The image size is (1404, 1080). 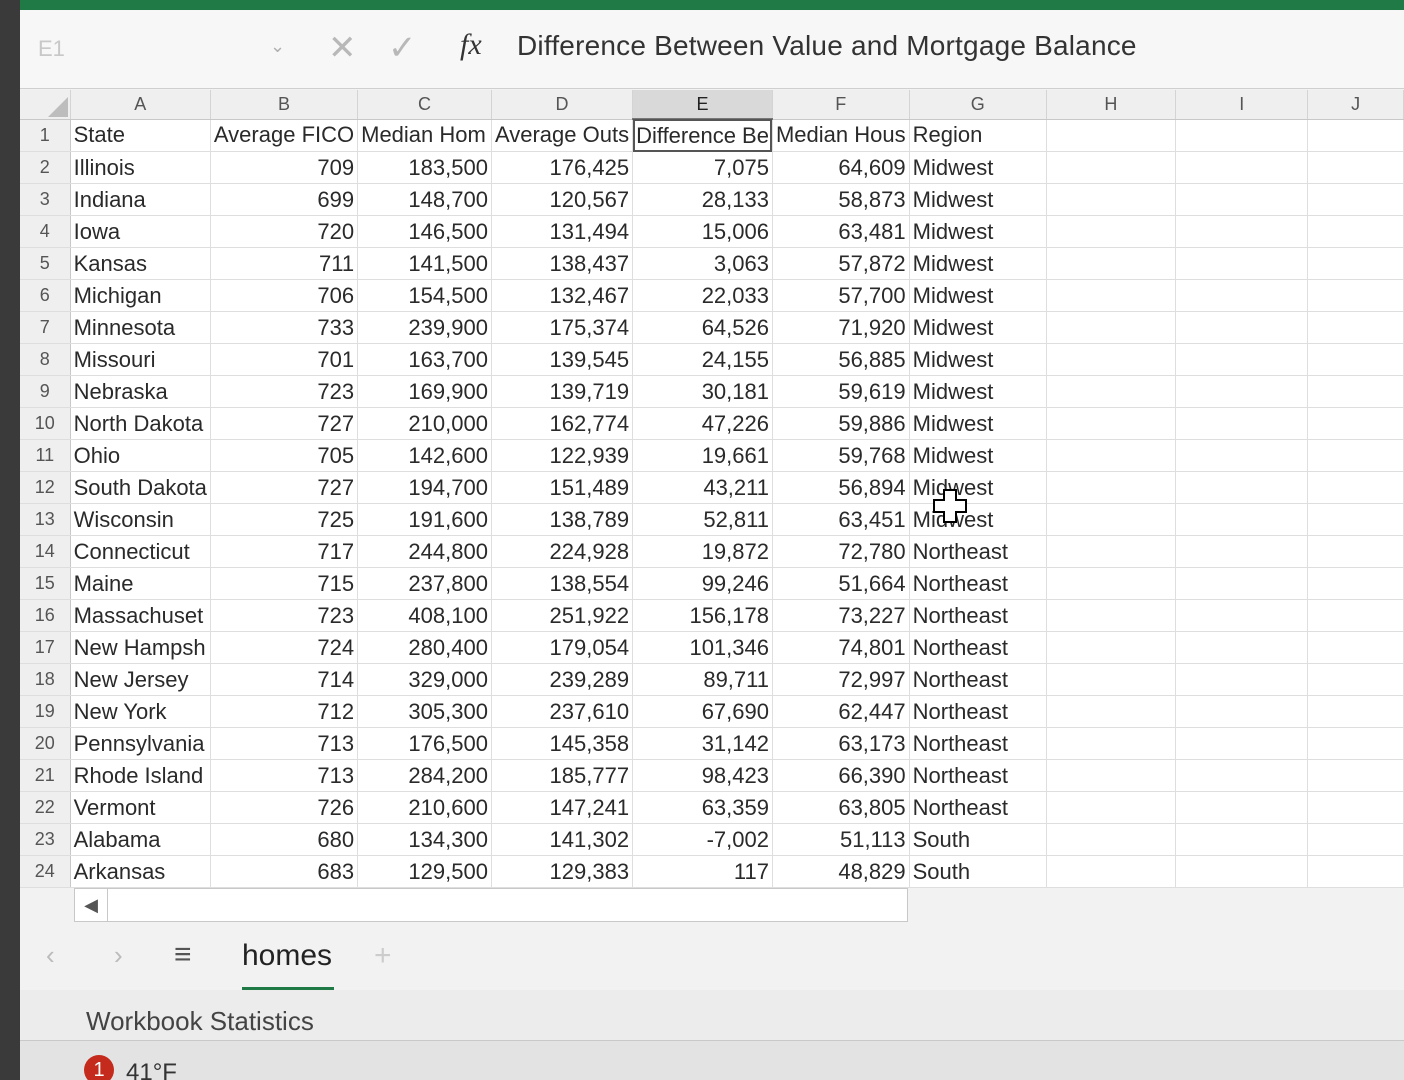 I want to click on cell: Kansas, so click(x=140, y=263).